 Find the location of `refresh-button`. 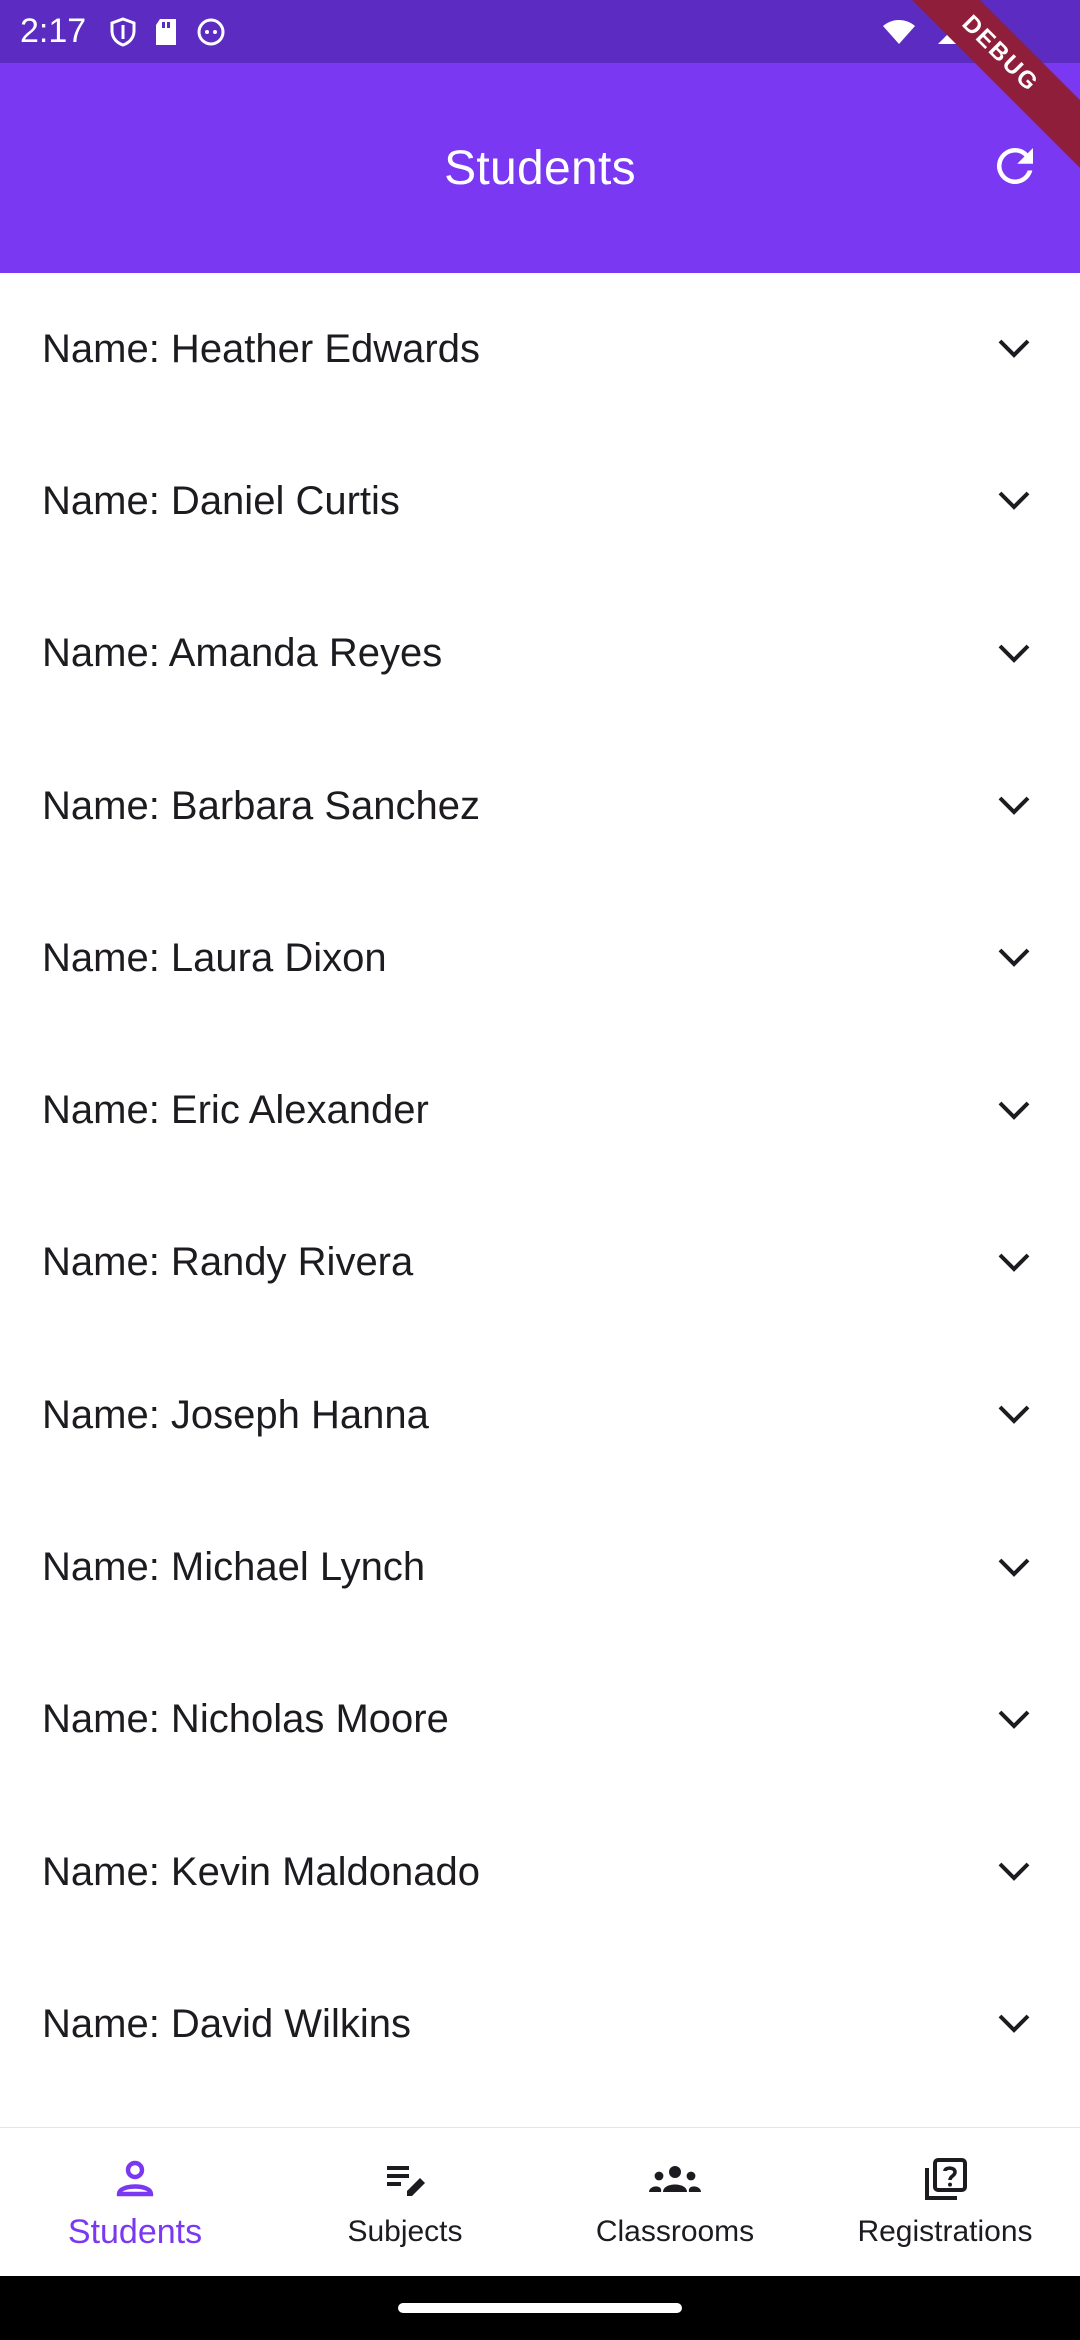

refresh-button is located at coordinates (1015, 168).